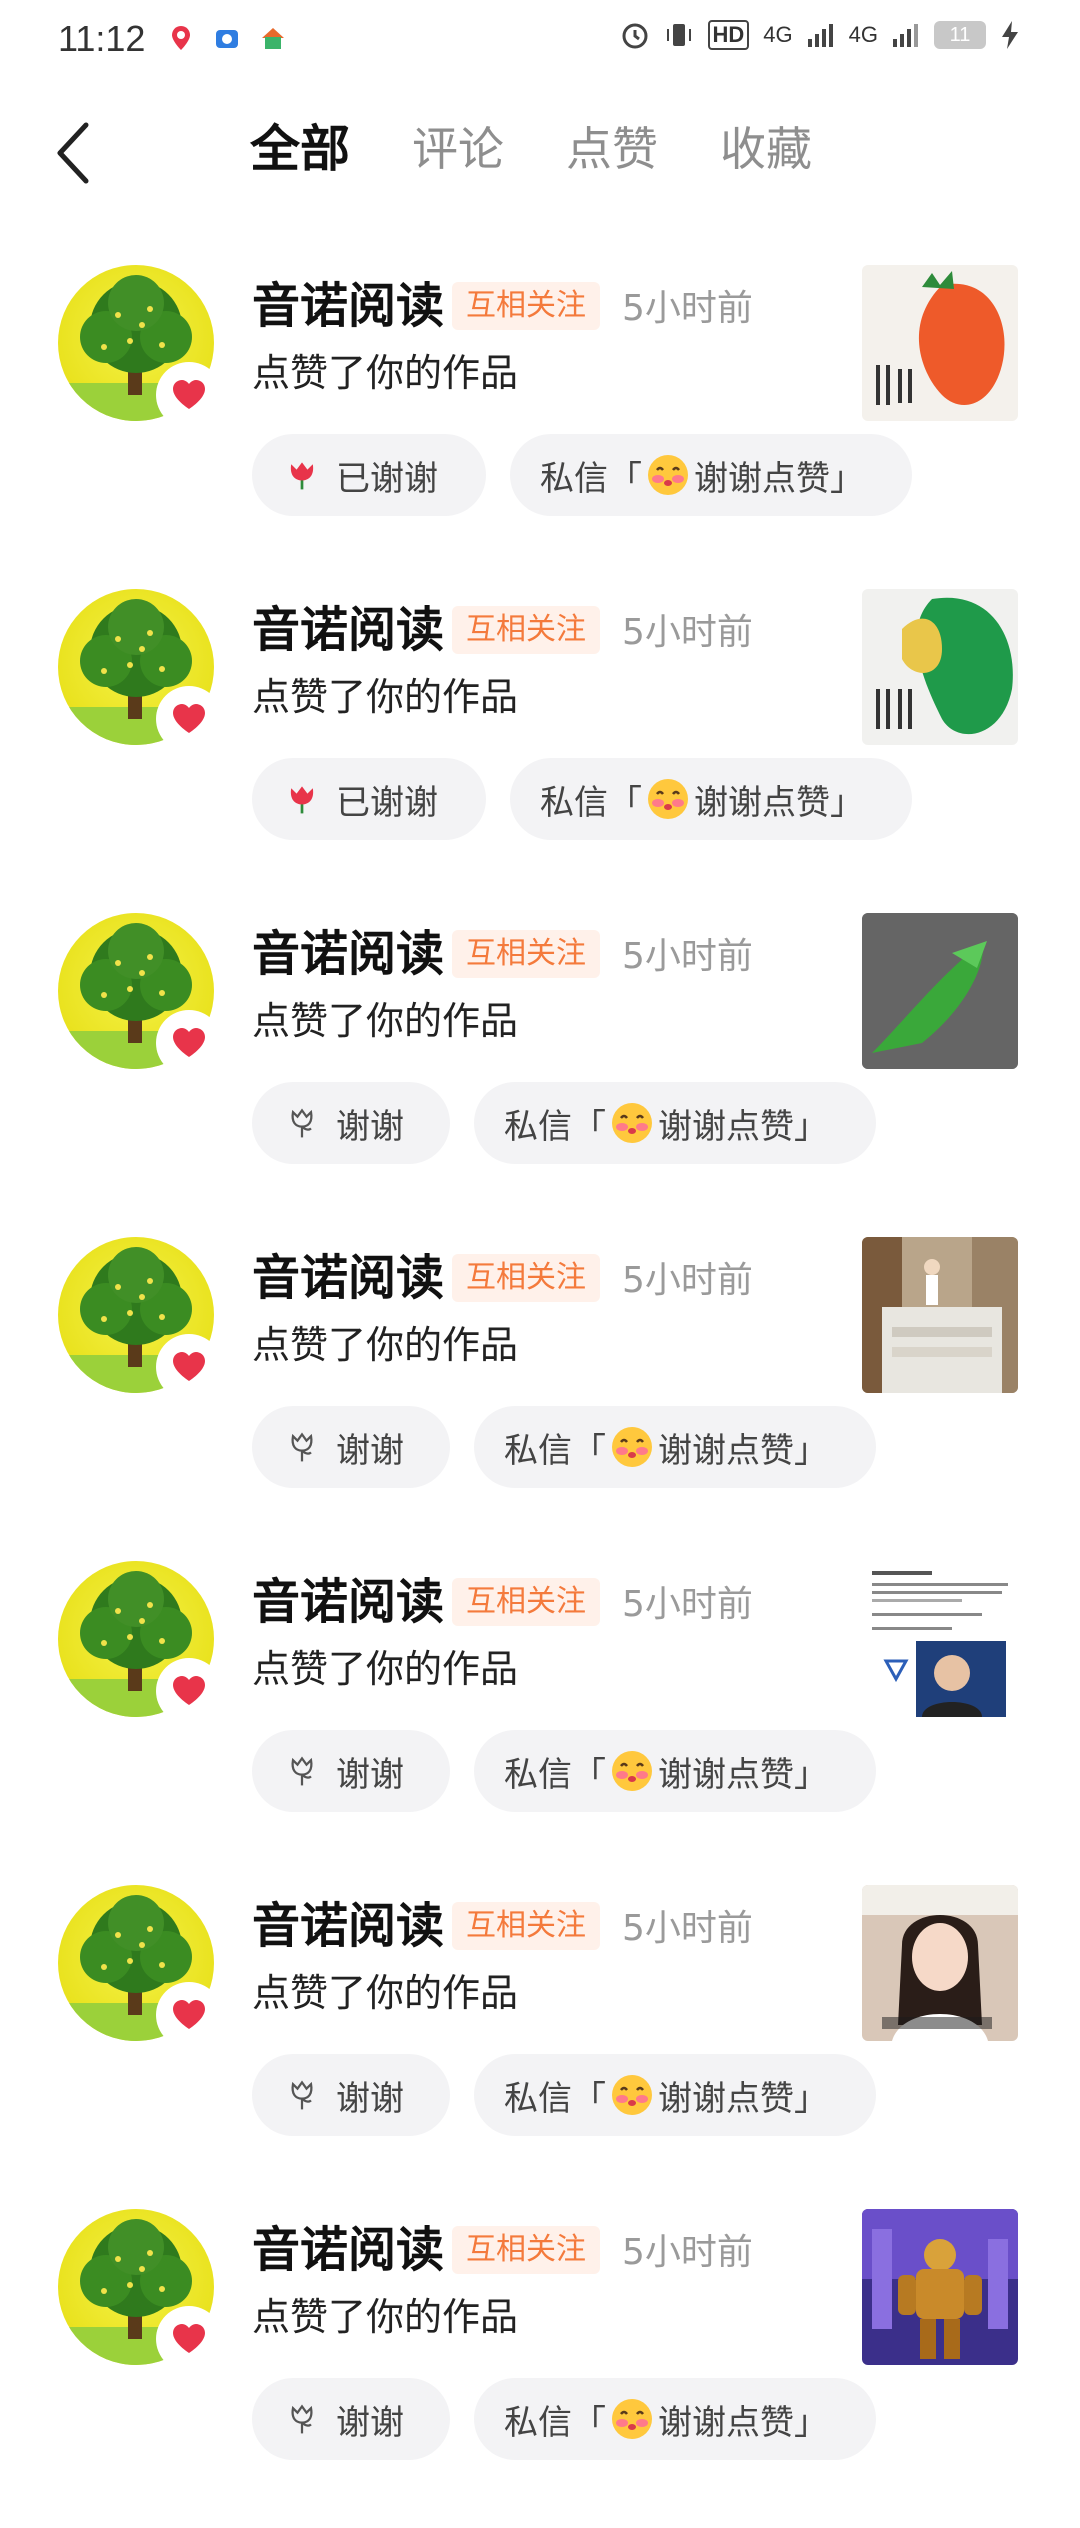 The height and width of the screenshot is (2528, 1080). Describe the element at coordinates (940, 2287) in the screenshot. I see `work-thumbnail-art-robot` at that location.